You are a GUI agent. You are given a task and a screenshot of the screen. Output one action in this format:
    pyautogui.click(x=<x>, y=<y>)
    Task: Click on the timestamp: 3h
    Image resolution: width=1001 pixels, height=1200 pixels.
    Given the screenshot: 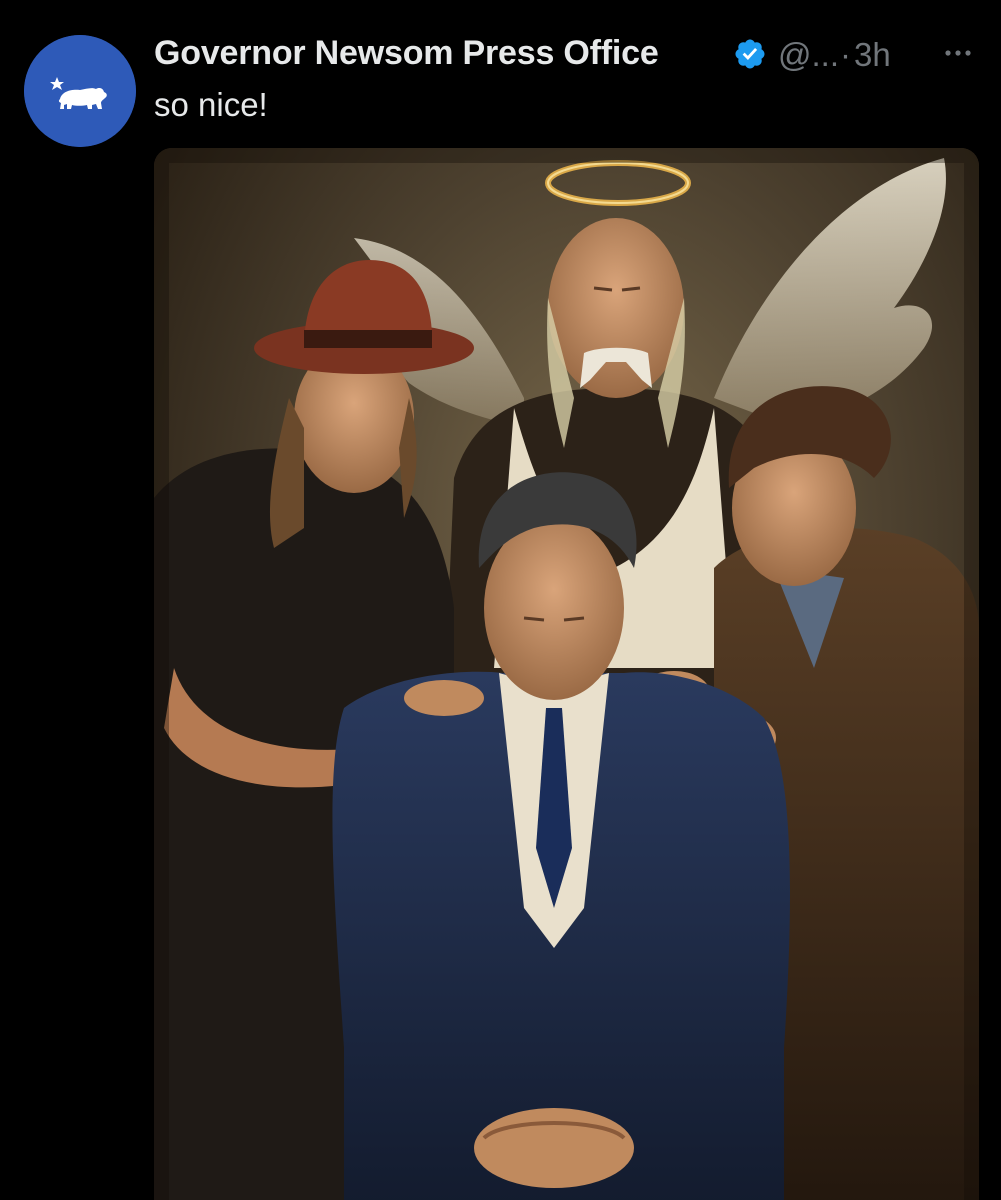 What is the action you would take?
    pyautogui.click(x=872, y=55)
    